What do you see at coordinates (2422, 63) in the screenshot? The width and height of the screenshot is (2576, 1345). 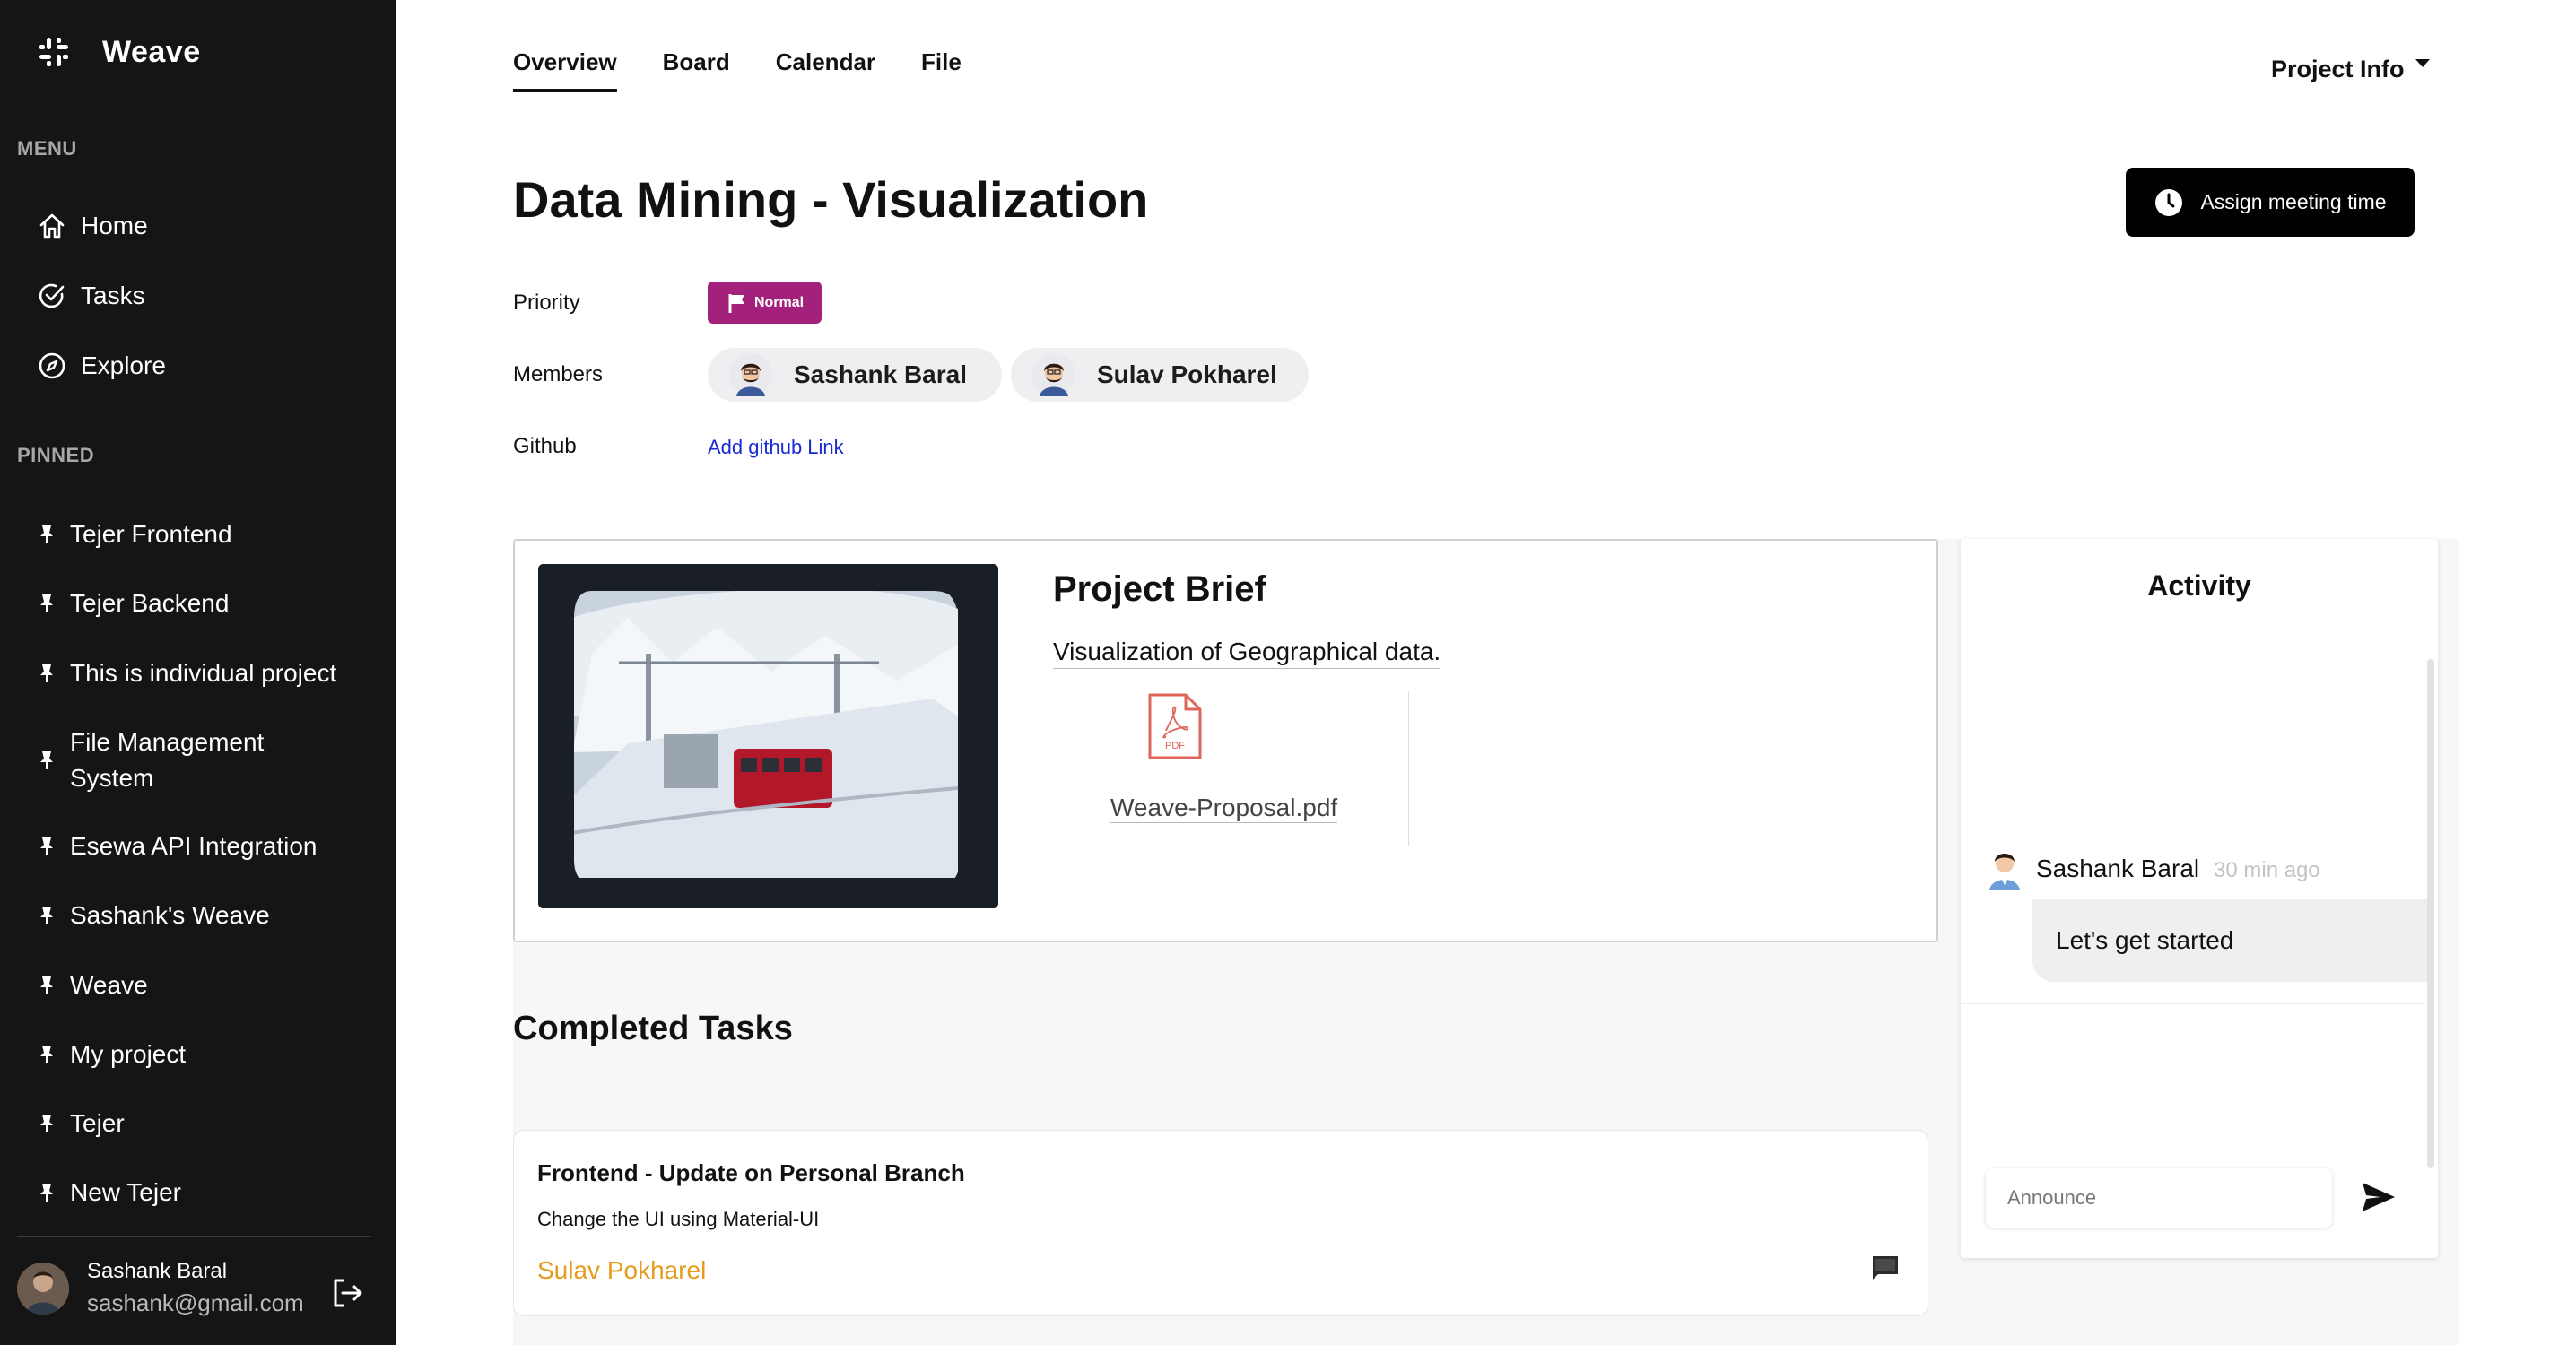 I see `caret-down-icon` at bounding box center [2422, 63].